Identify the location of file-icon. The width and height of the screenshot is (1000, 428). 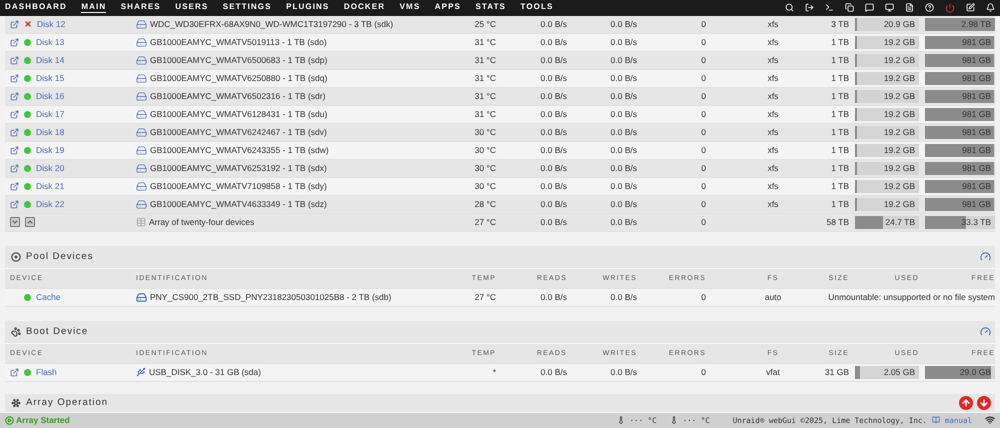
(909, 7).